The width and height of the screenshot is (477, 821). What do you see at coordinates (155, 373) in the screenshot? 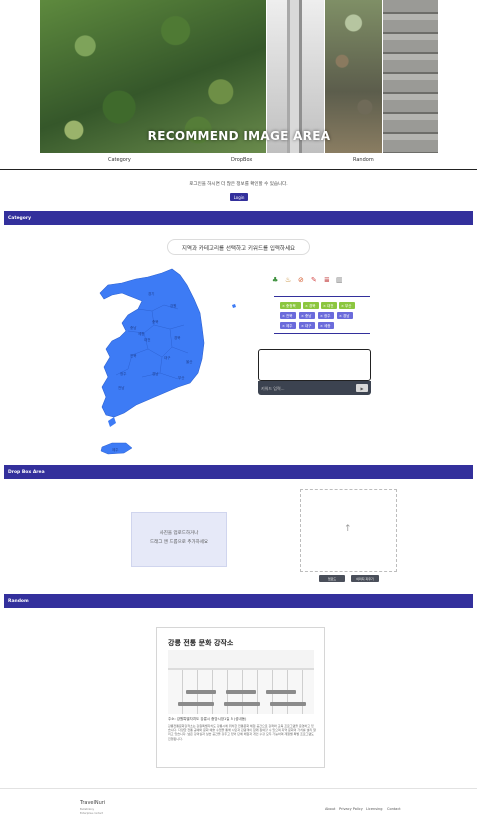
I see `map-label-gyeongnam: 경남` at bounding box center [155, 373].